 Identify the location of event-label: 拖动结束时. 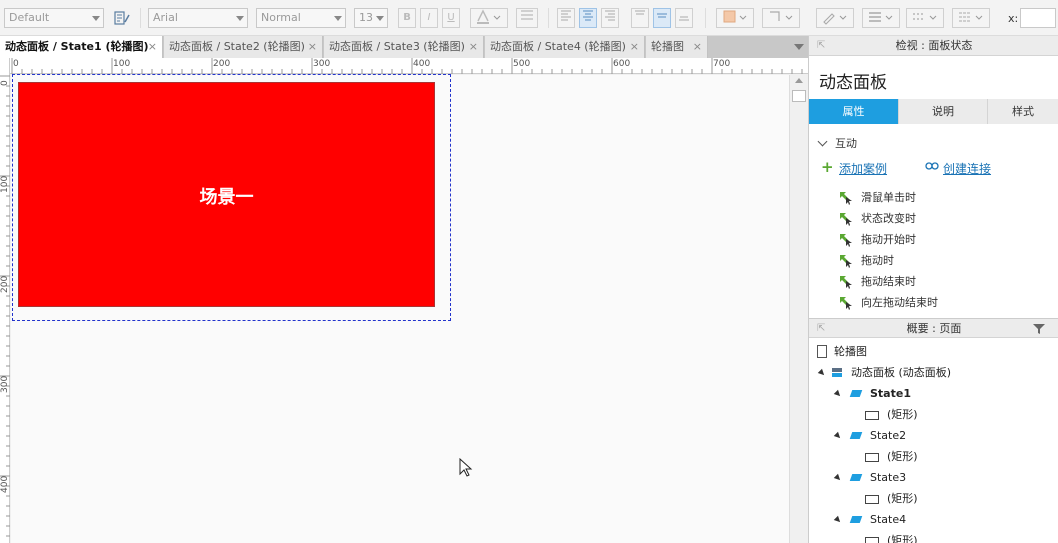
(888, 281).